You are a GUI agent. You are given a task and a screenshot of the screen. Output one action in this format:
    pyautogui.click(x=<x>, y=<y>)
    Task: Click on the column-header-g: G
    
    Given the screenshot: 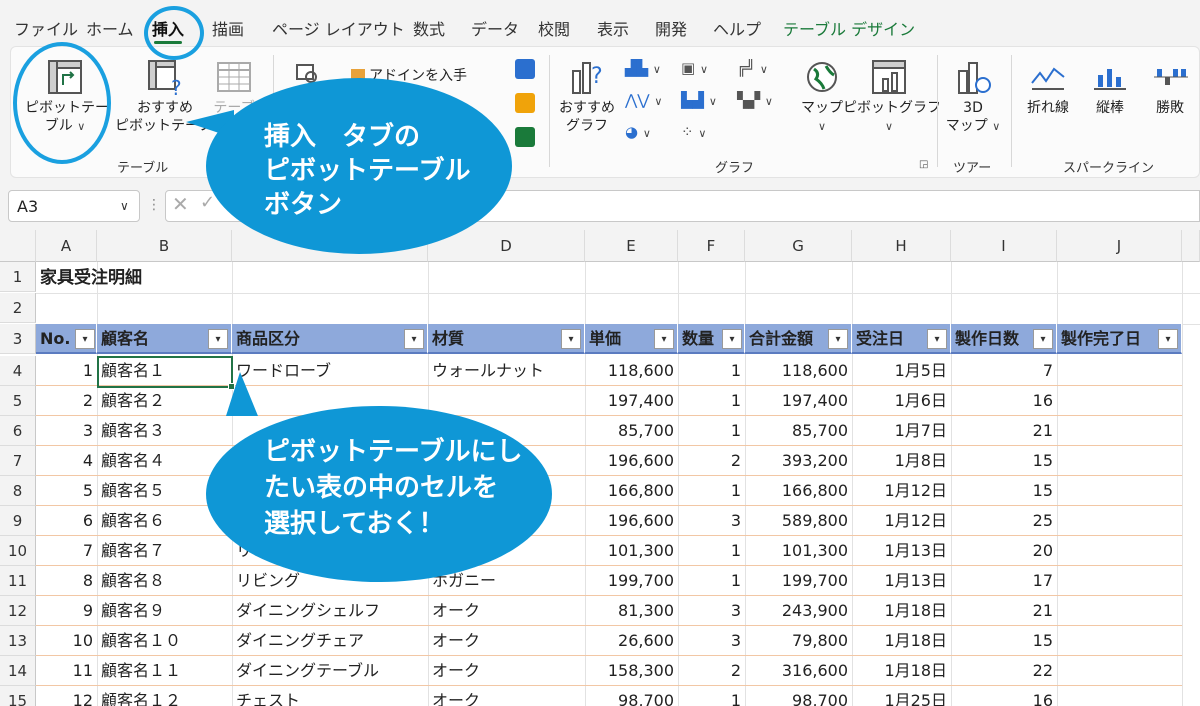 What is the action you would take?
    pyautogui.click(x=798, y=246)
    